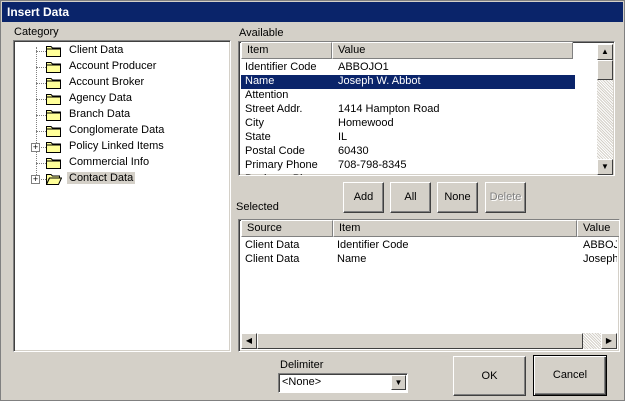 Image resolution: width=625 pixels, height=401 pixels. Describe the element at coordinates (96, 50) in the screenshot. I see `category-tree-item-label: Client Data` at that location.